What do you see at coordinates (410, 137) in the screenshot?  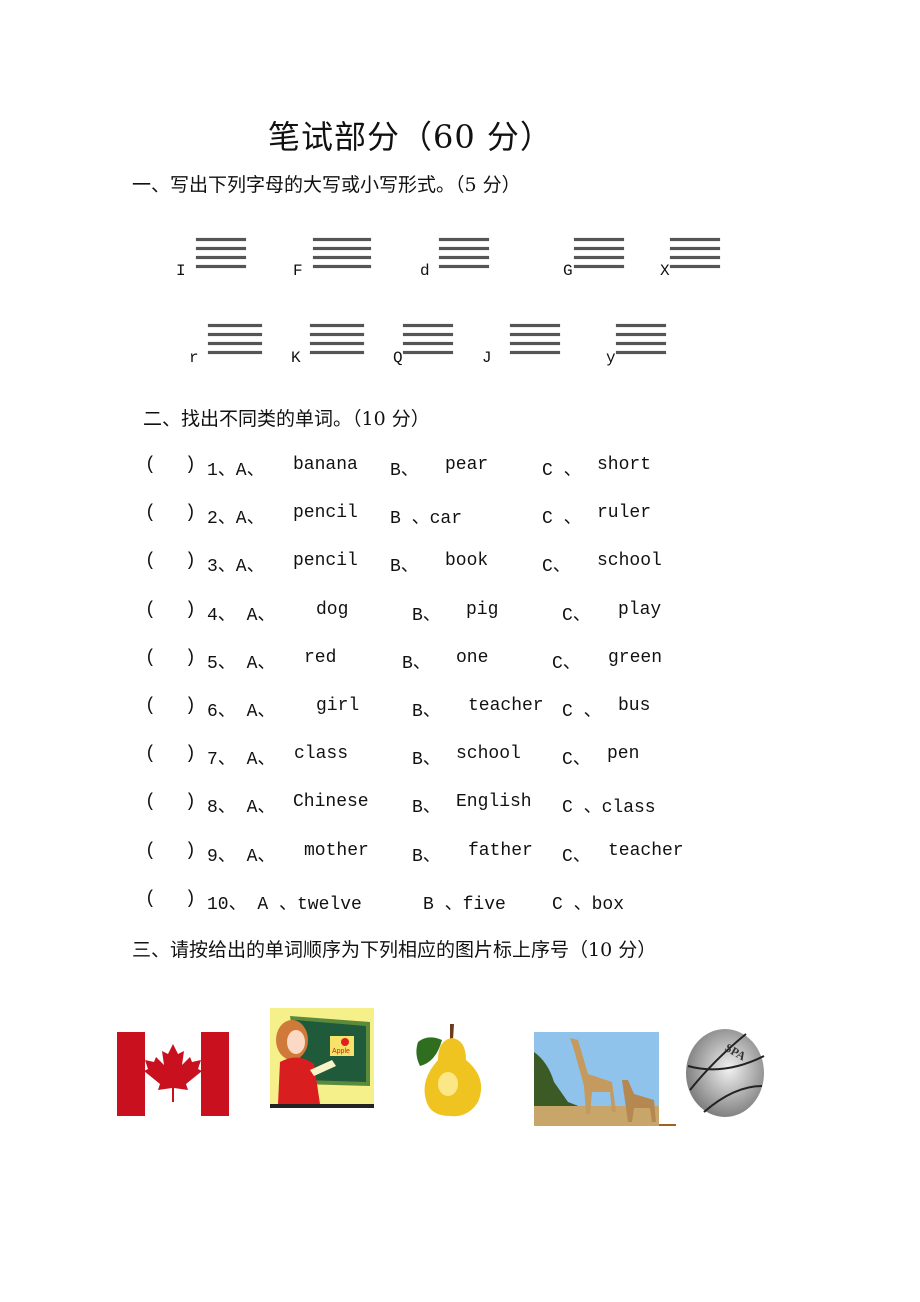 I see `page-title: 笔试部分（60 分）` at bounding box center [410, 137].